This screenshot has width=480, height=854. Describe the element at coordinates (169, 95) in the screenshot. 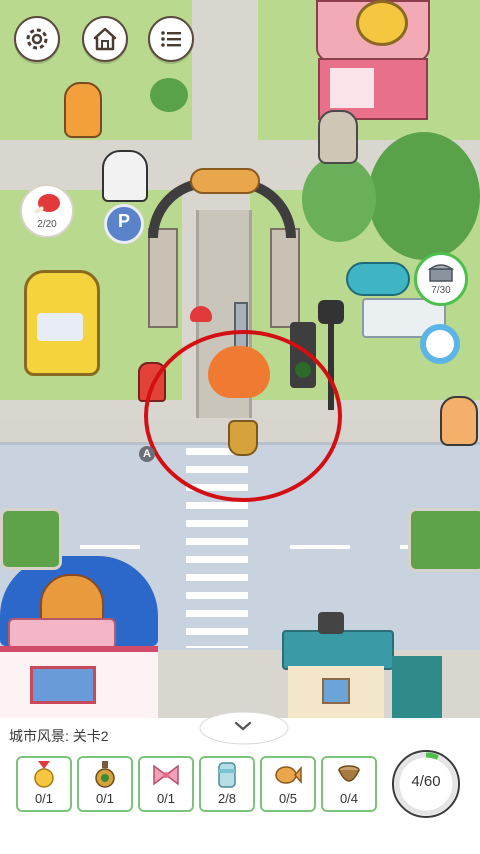

I see `bush-top-left` at that location.